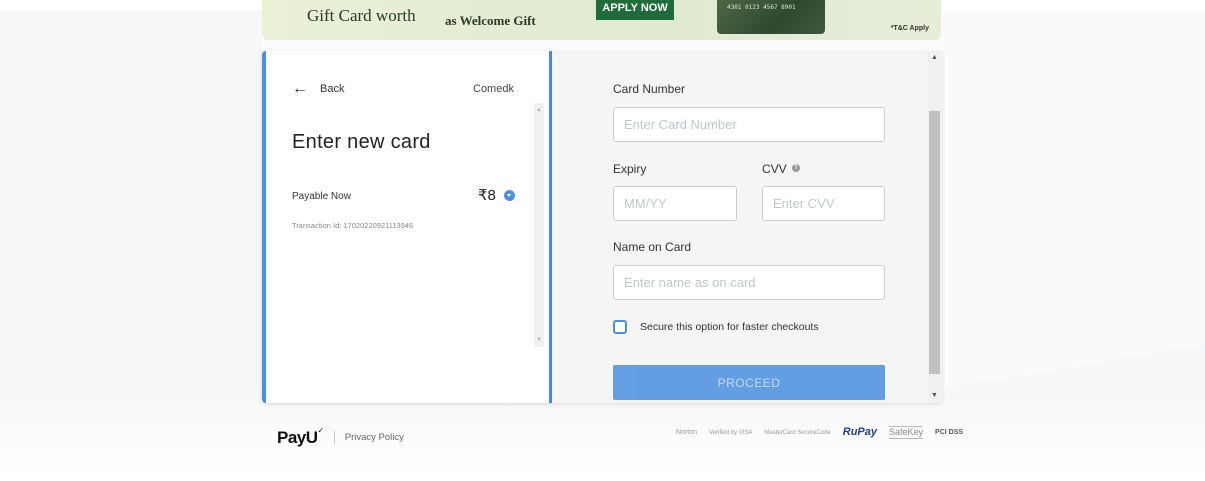 The width and height of the screenshot is (1205, 481). What do you see at coordinates (729, 327) in the screenshot?
I see `save-card-label: Secure this option for faster checkouts` at bounding box center [729, 327].